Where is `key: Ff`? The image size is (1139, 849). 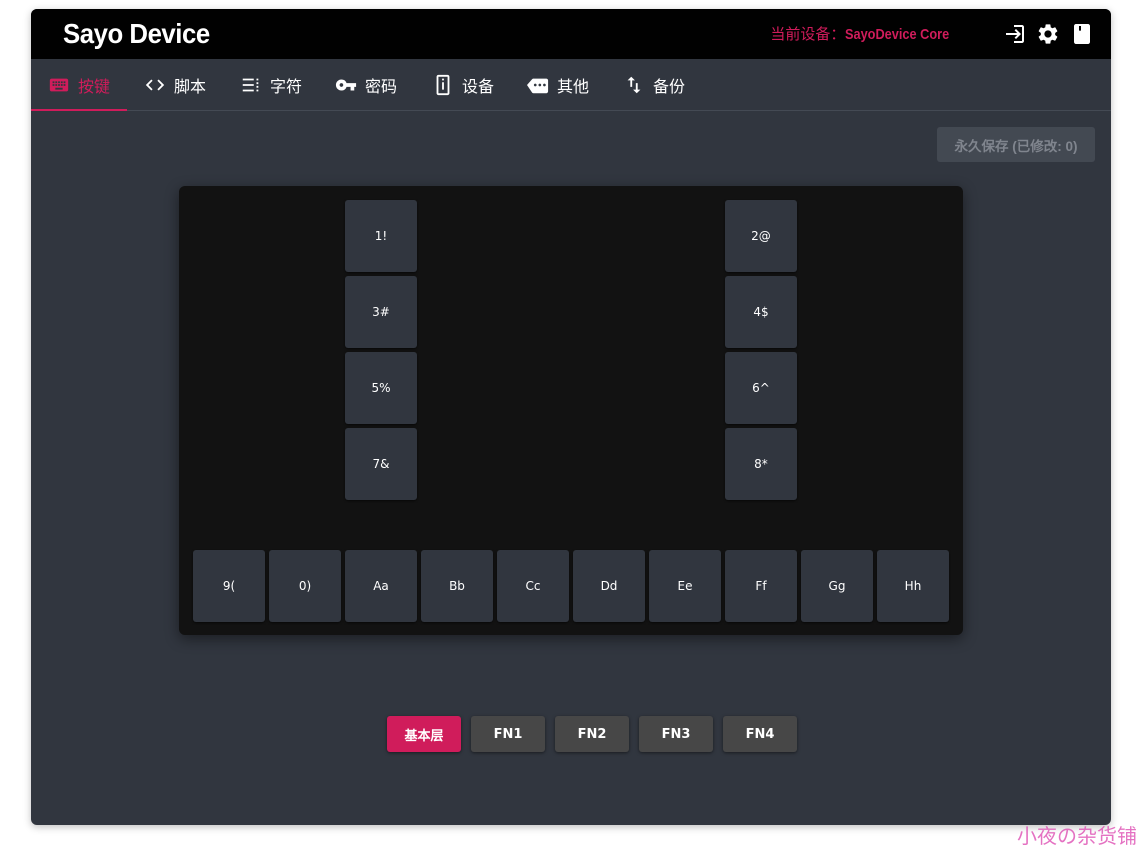
key: Ff is located at coordinates (761, 586).